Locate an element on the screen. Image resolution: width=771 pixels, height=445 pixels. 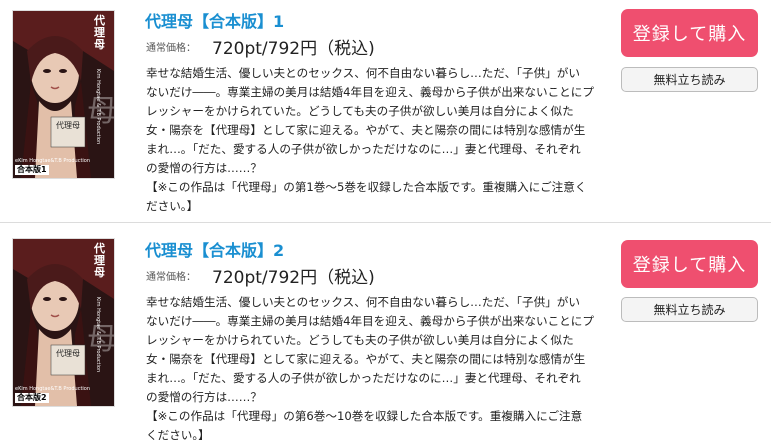
item-divider is located at coordinates (385, 222).